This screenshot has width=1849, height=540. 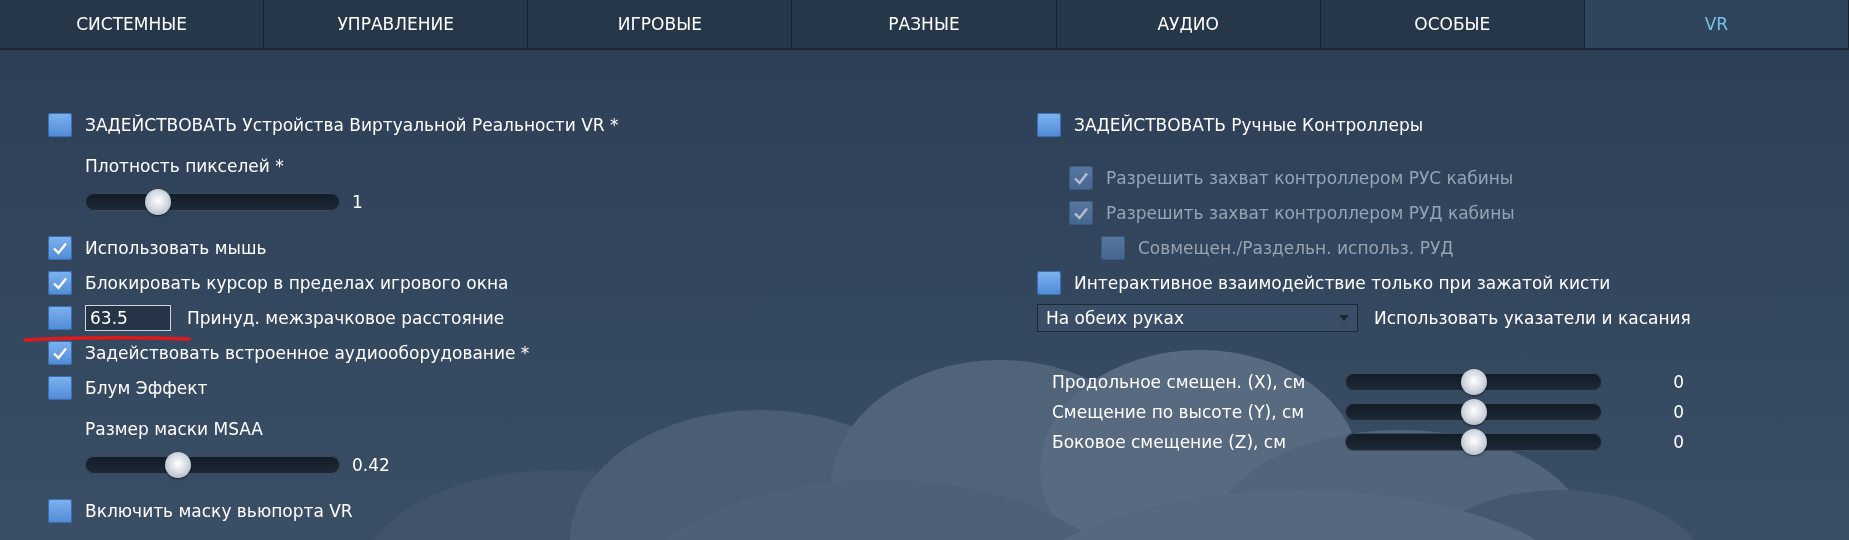 I want to click on dropdown: На обеих руках, so click(x=1197, y=317).